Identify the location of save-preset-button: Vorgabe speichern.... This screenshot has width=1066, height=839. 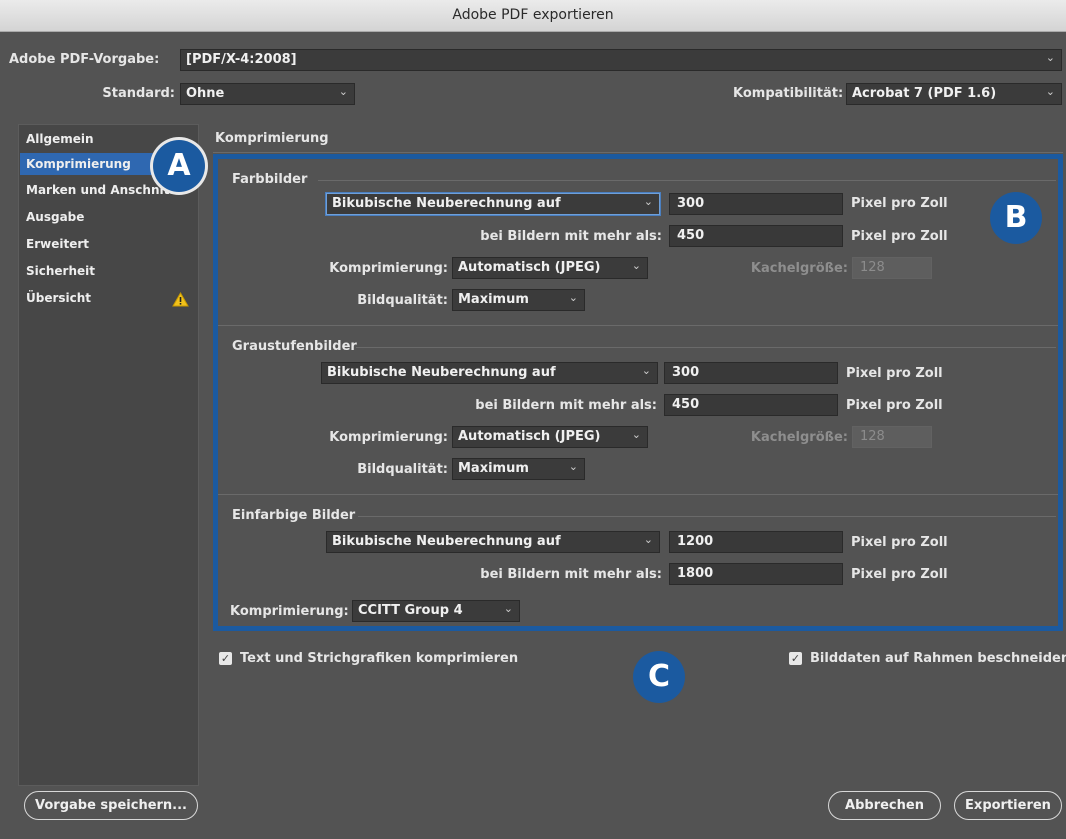
(111, 805).